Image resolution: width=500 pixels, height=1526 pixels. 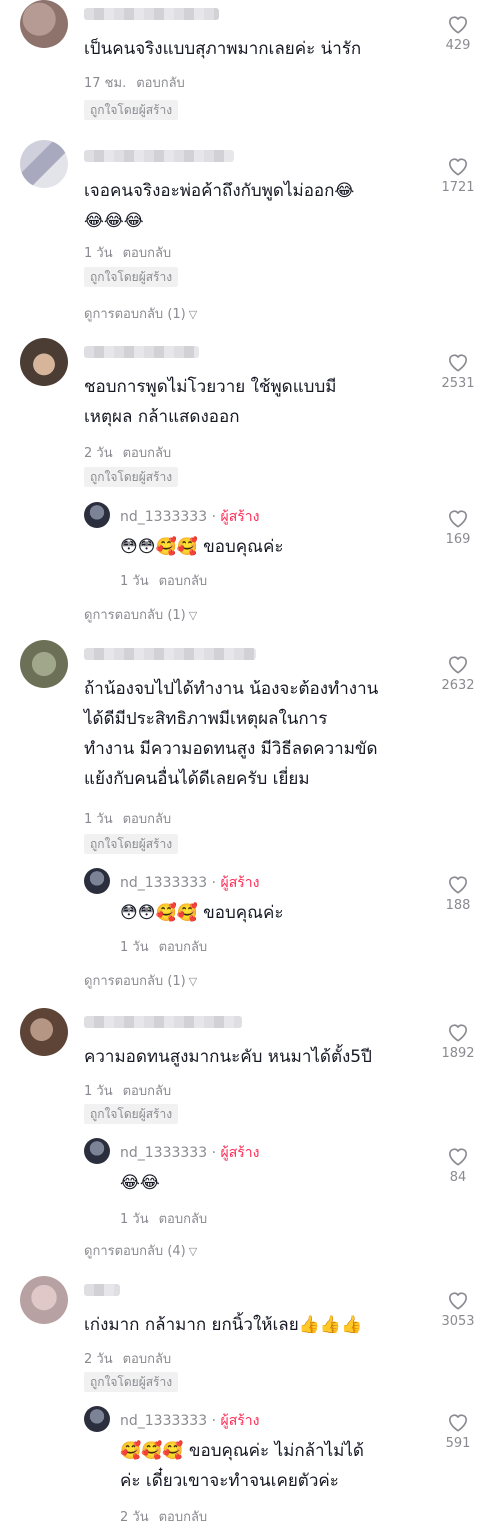 I want to click on like-button: 2632, so click(x=458, y=673).